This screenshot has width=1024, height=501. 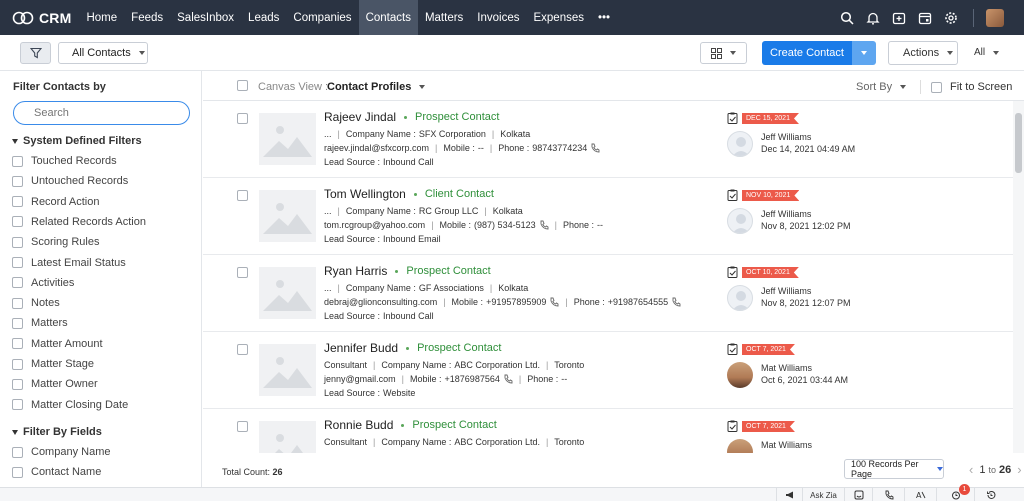 What do you see at coordinates (55, 242) in the screenshot?
I see `filter-item: Scoring Rules` at bounding box center [55, 242].